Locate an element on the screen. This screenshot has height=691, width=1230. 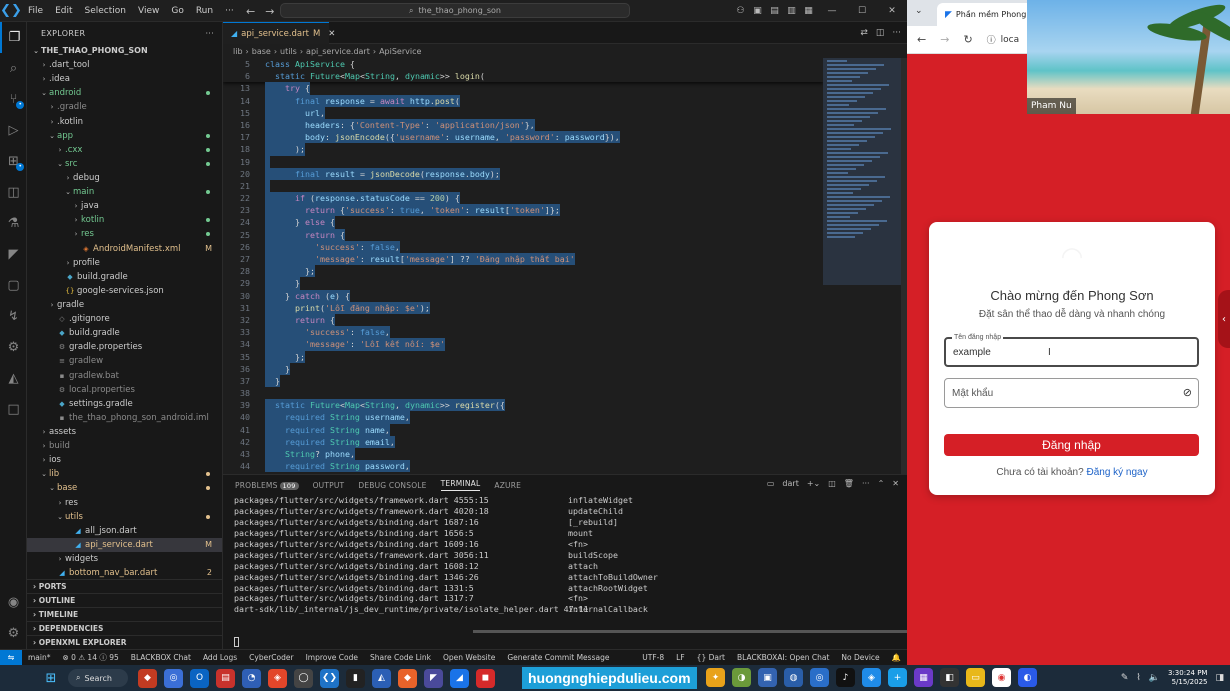
volume-icon: 🔈 is located at coordinates (1154, 678).